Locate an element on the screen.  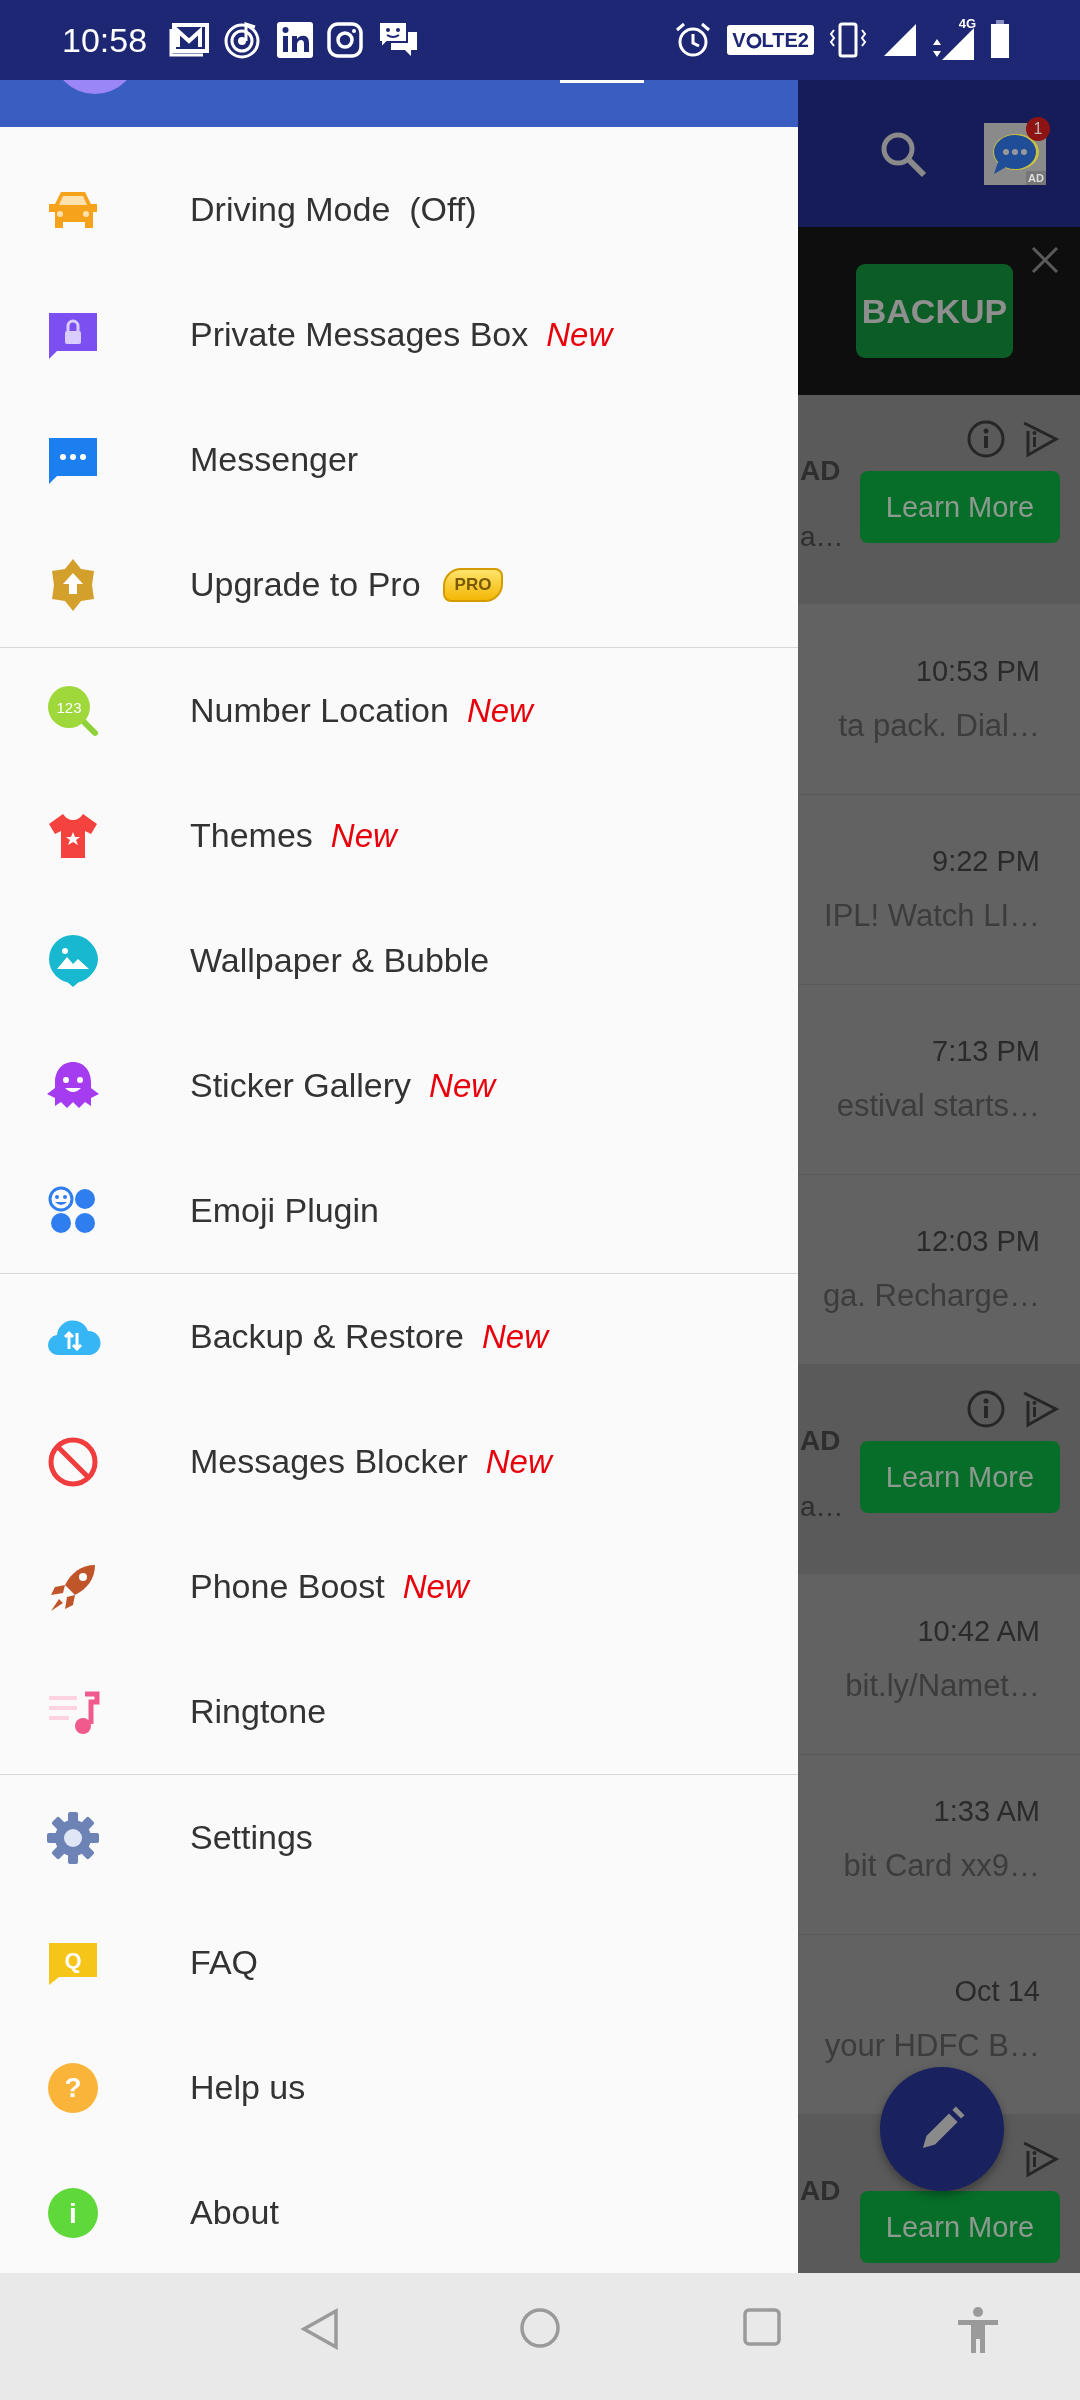
back-button is located at coordinates (320, 2328).